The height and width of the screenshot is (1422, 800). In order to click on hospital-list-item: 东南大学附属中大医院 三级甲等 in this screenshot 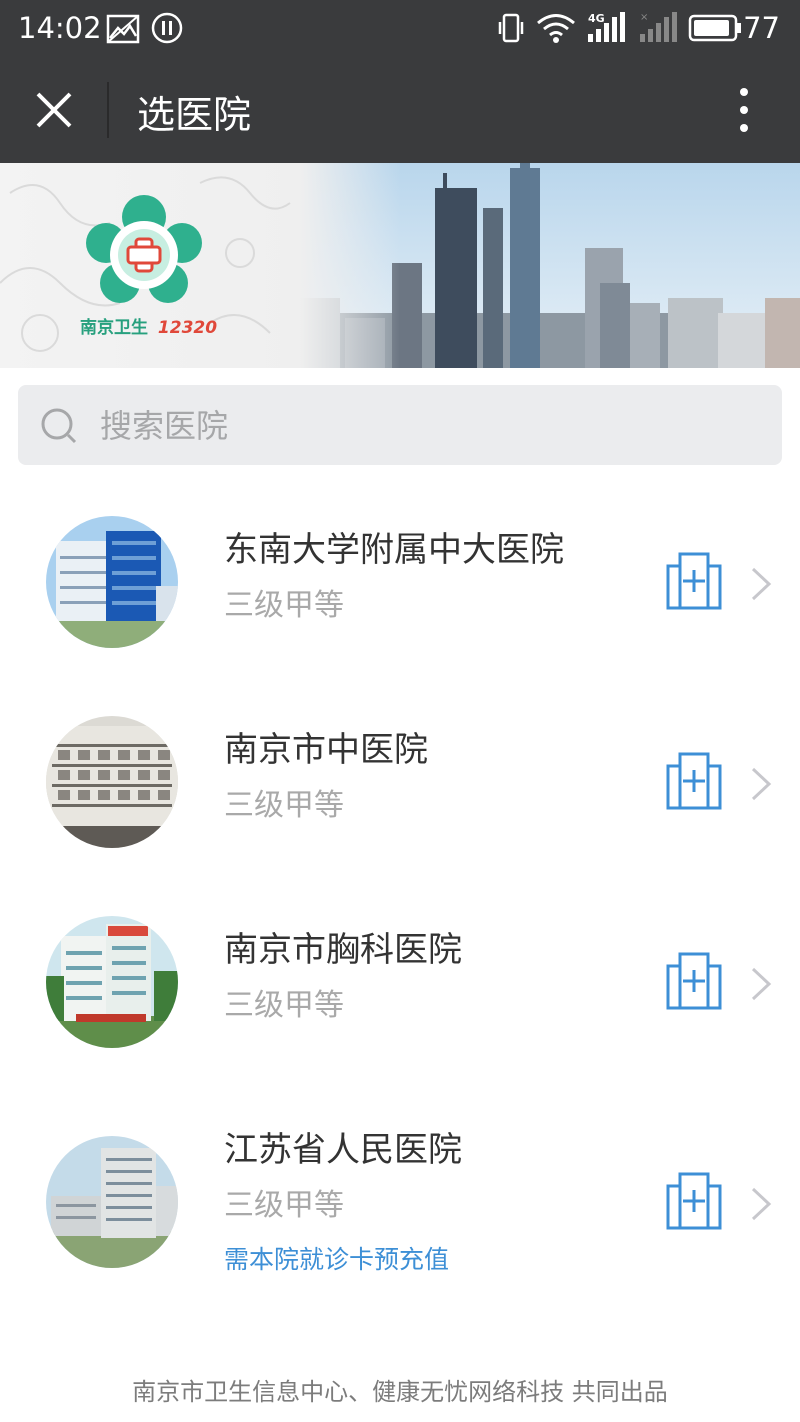, I will do `click(400, 580)`.